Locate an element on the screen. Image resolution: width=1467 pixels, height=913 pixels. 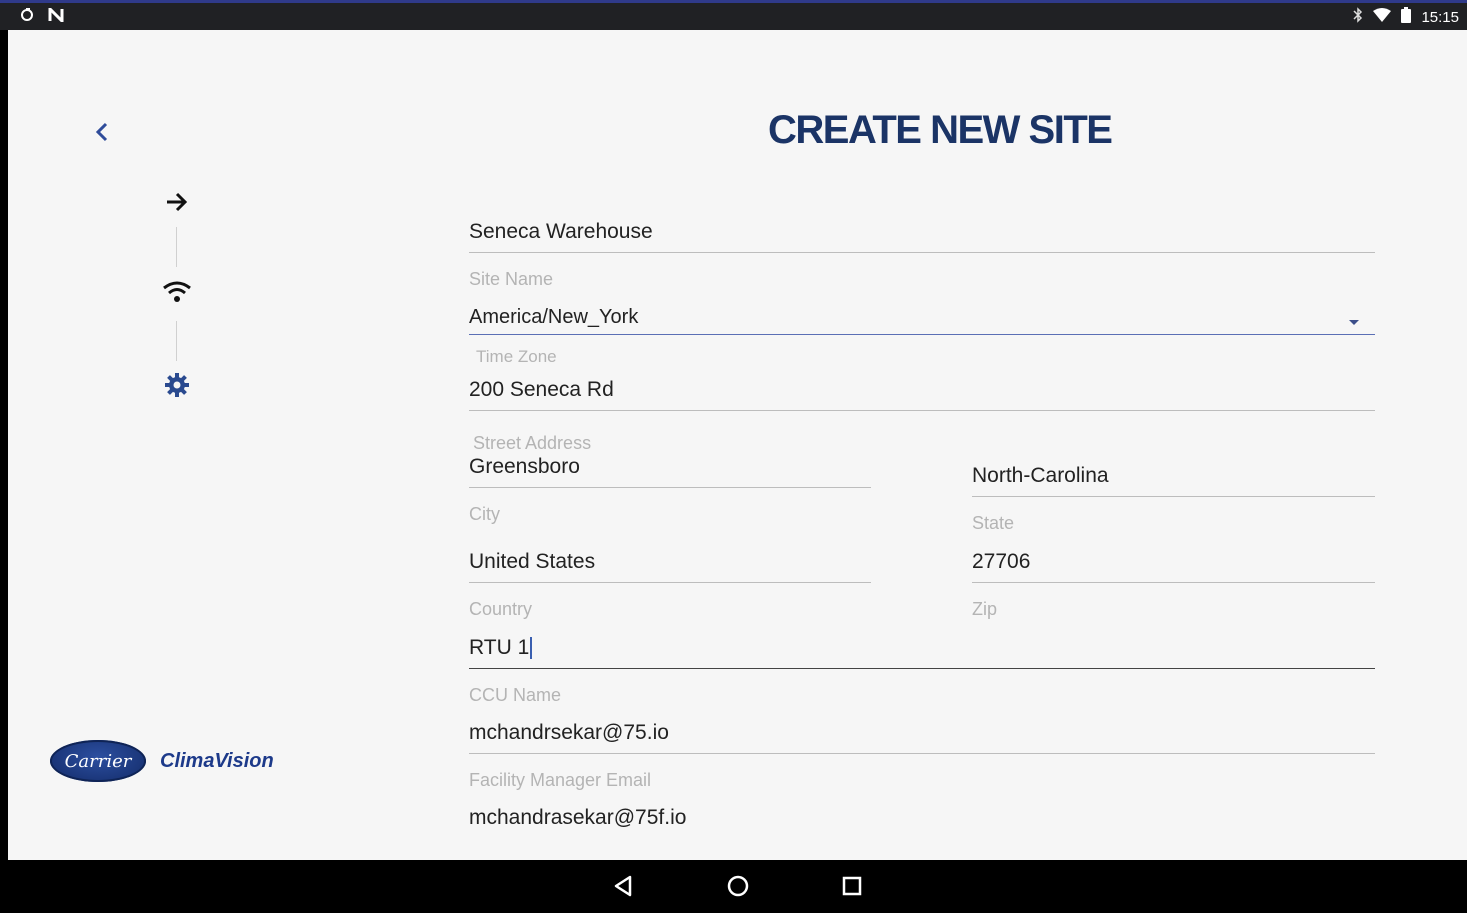
gear-icon is located at coordinates (177, 385).